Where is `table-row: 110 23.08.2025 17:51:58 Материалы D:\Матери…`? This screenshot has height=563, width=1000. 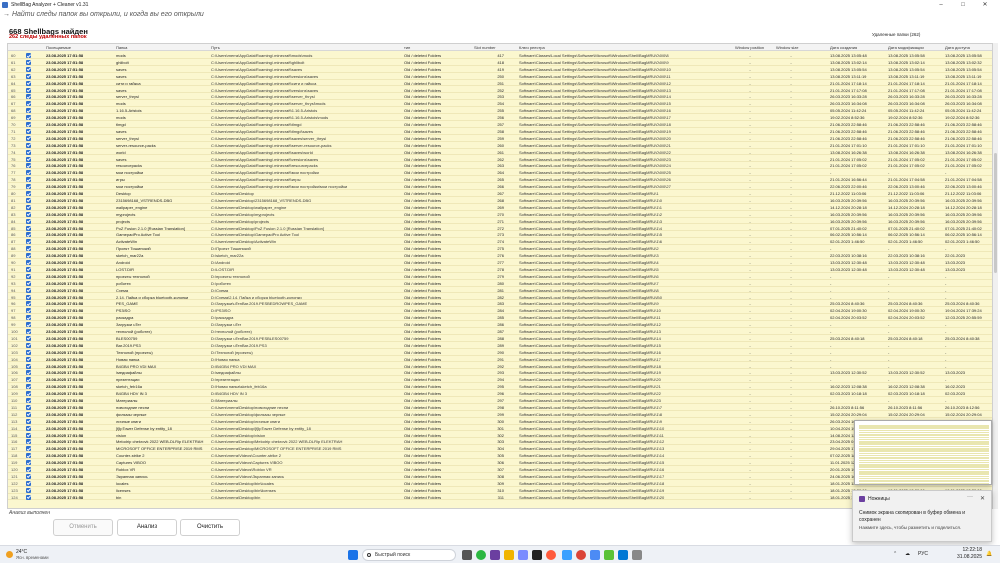 table-row: 110 23.08.2025 17:51:58 Материалы D:\Матери… is located at coordinates (500, 400).